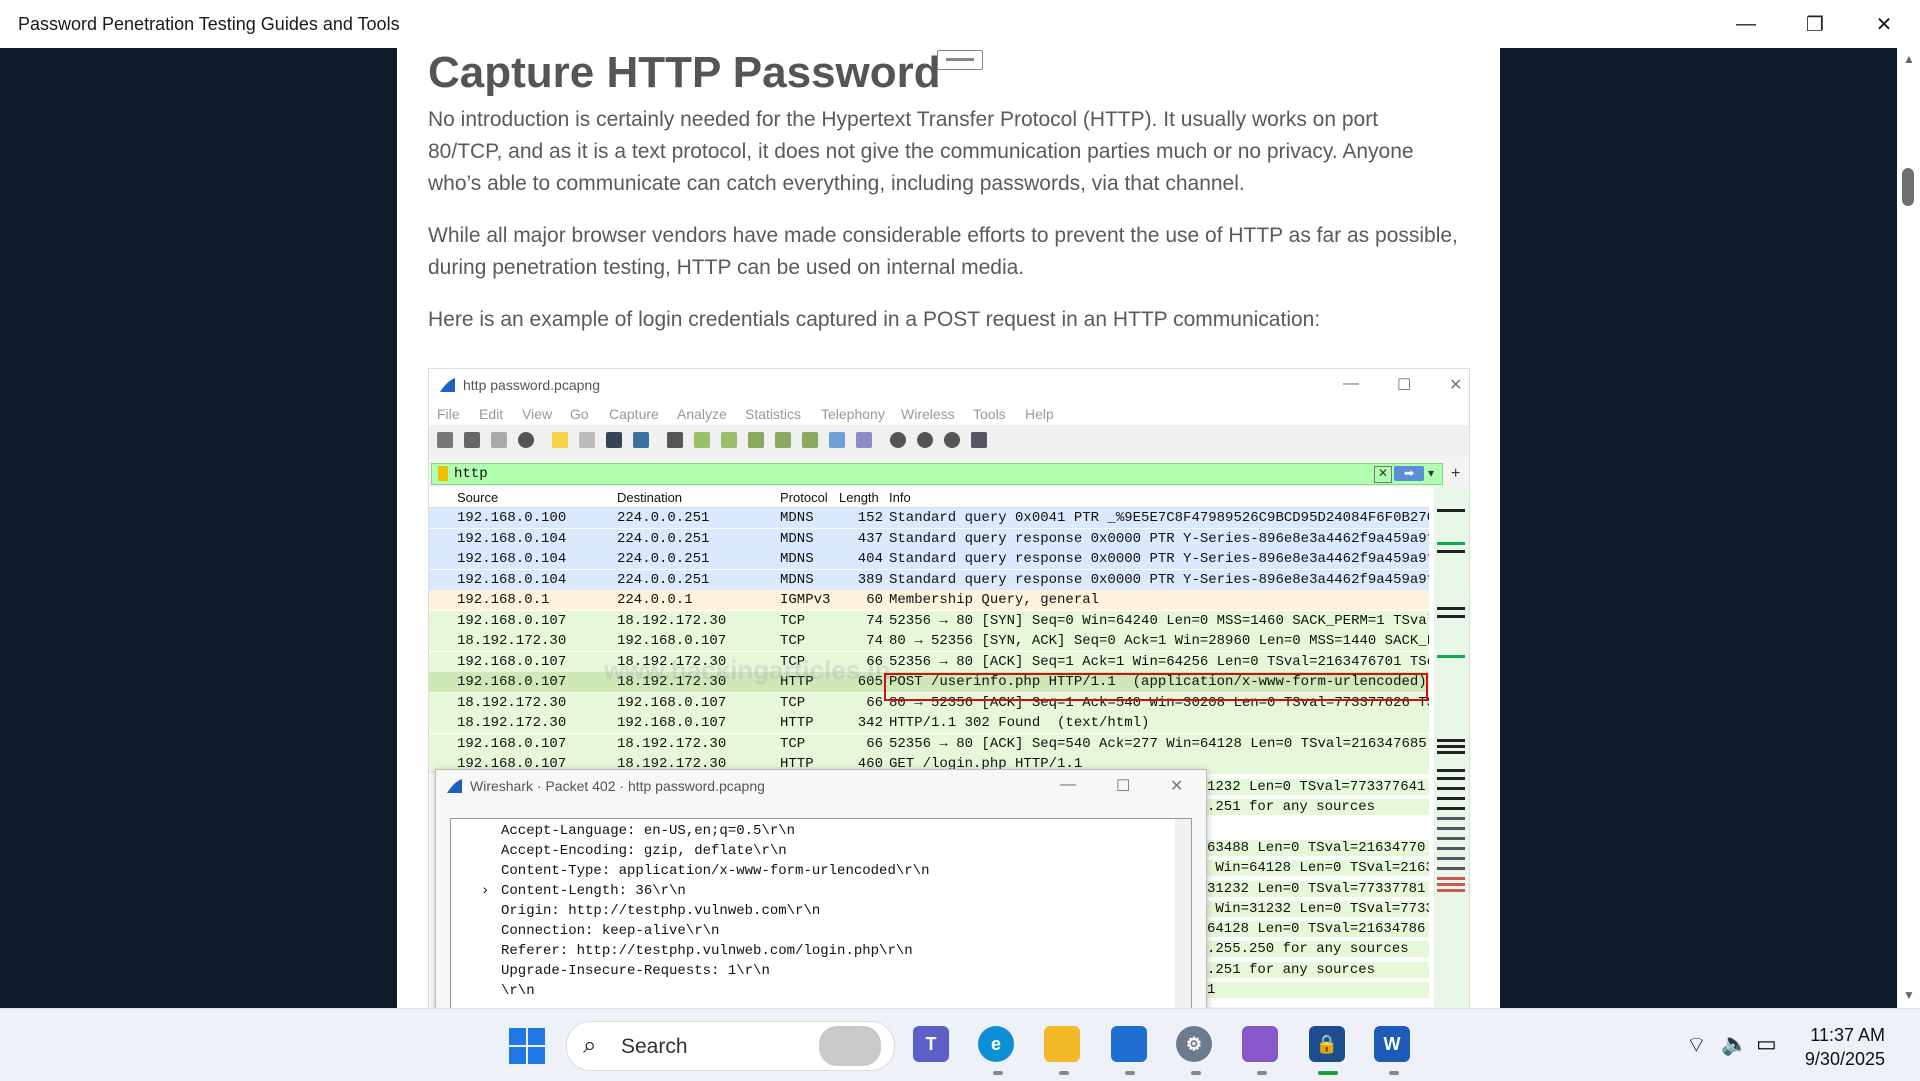 The width and height of the screenshot is (1920, 1081). Describe the element at coordinates (1260, 1044) in the screenshot. I see `visual-studio-icon` at that location.